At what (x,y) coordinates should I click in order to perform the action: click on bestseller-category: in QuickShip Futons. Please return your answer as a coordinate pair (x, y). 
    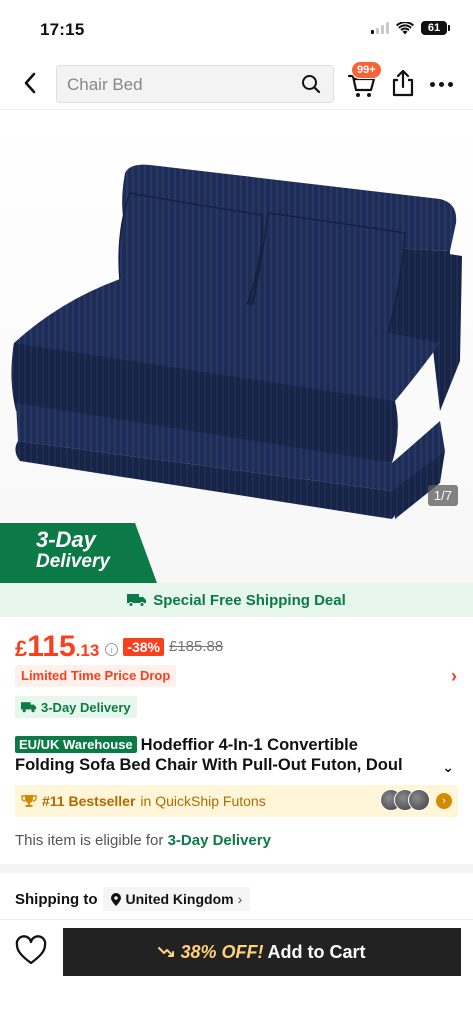
    Looking at the image, I should click on (203, 801).